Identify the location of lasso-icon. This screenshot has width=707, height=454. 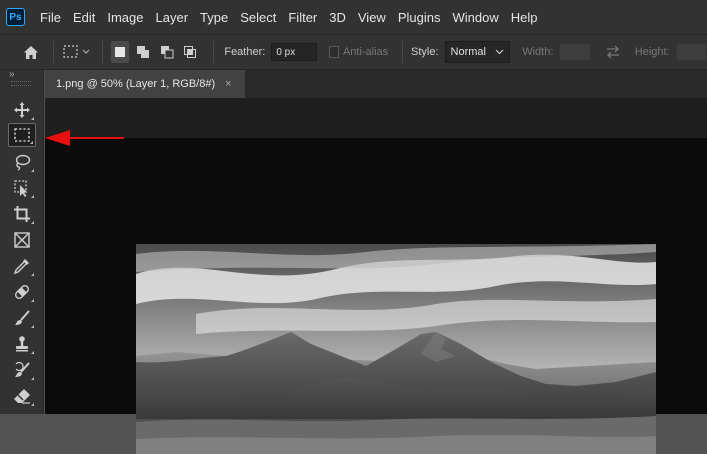
(23, 162).